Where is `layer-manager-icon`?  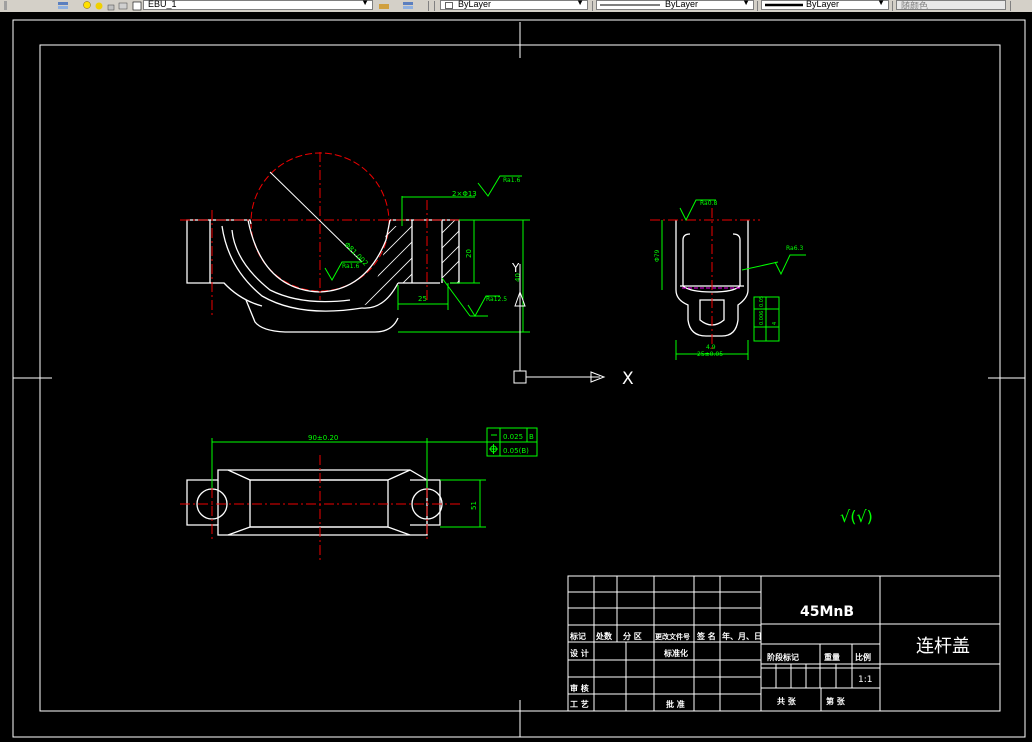 layer-manager-icon is located at coordinates (62, 5).